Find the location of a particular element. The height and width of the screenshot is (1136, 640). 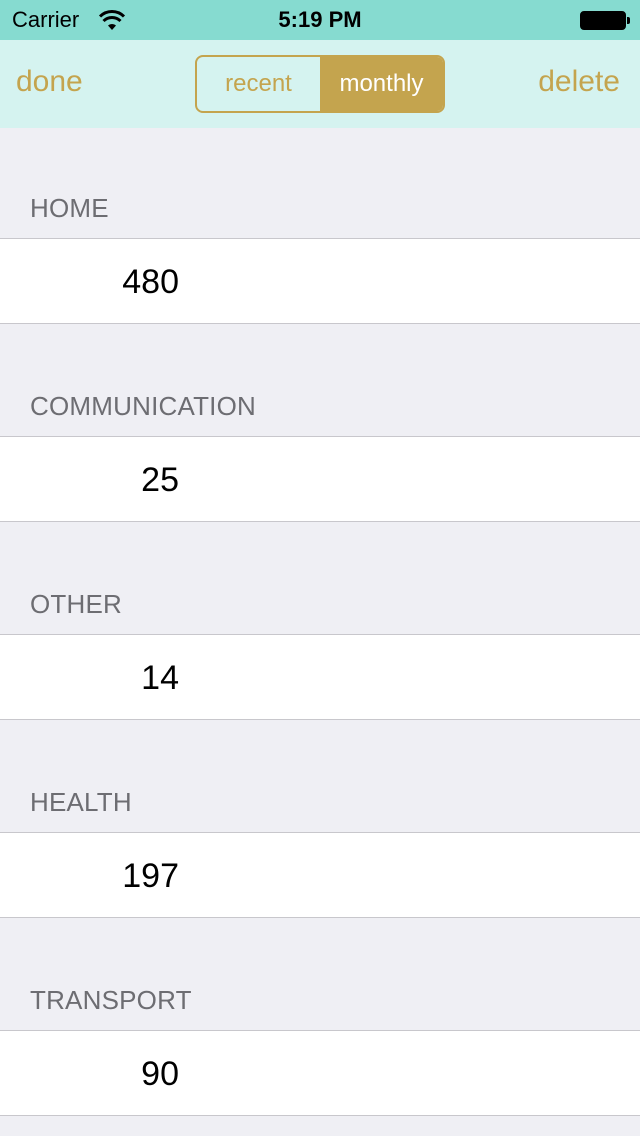

section-title: COMMUNICATION is located at coordinates (143, 406).